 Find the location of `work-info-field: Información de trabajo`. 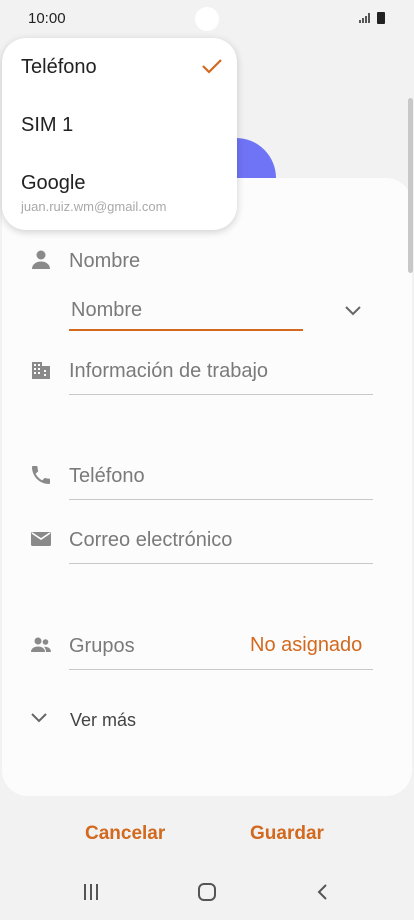

work-info-field: Información de trabajo is located at coordinates (168, 371).